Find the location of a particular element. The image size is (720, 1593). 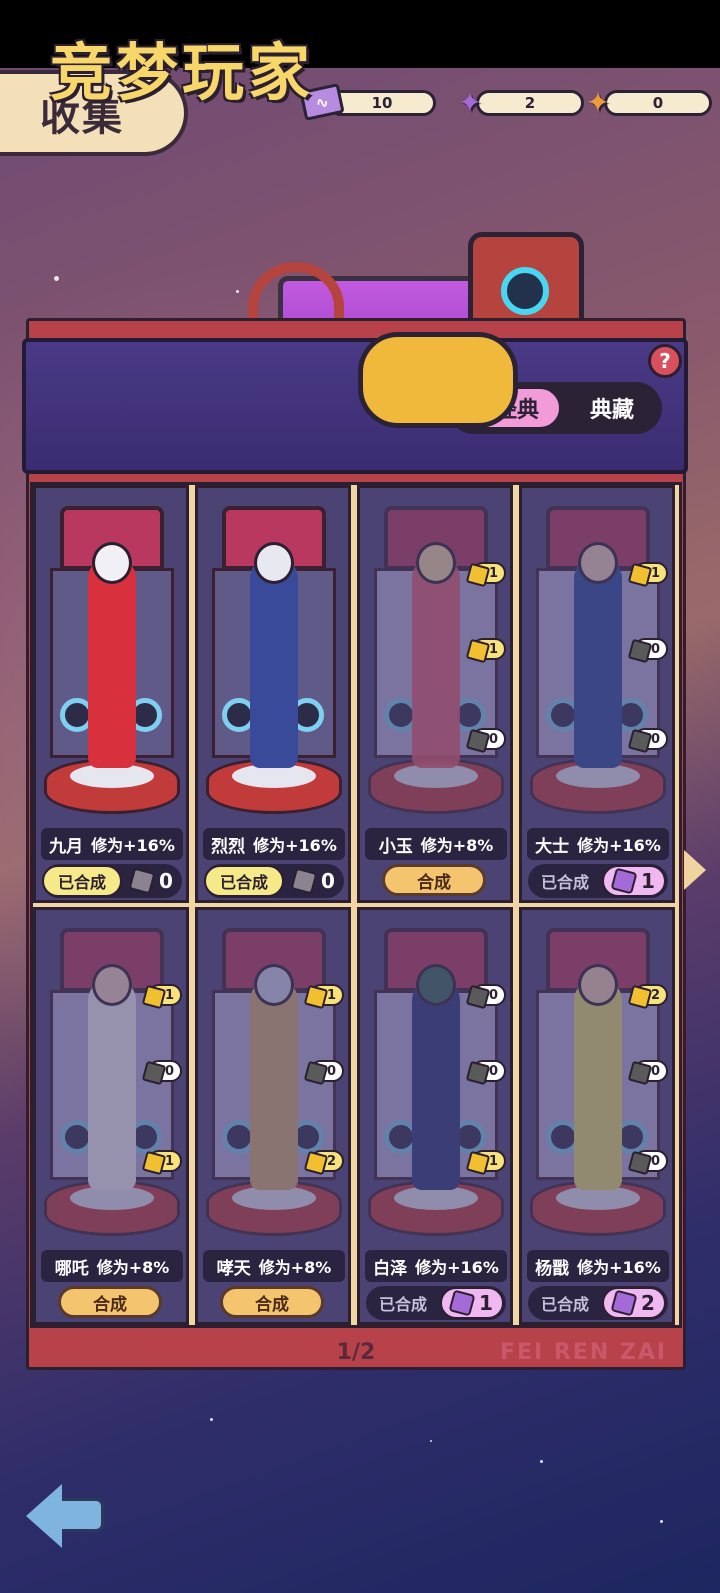

character-name-bar: 哮天 修为+8% is located at coordinates (274, 1266).